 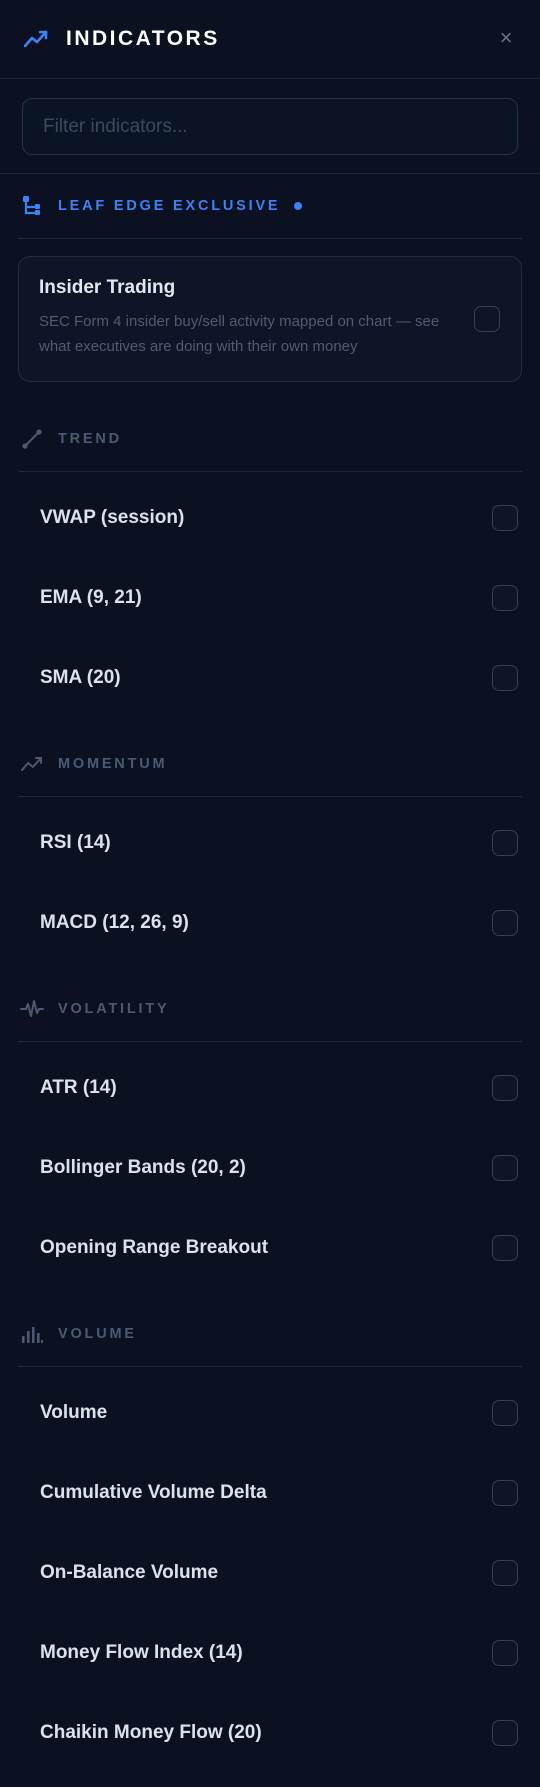 What do you see at coordinates (270, 843) in the screenshot?
I see `indicator-row-rsi: RSI (14)` at bounding box center [270, 843].